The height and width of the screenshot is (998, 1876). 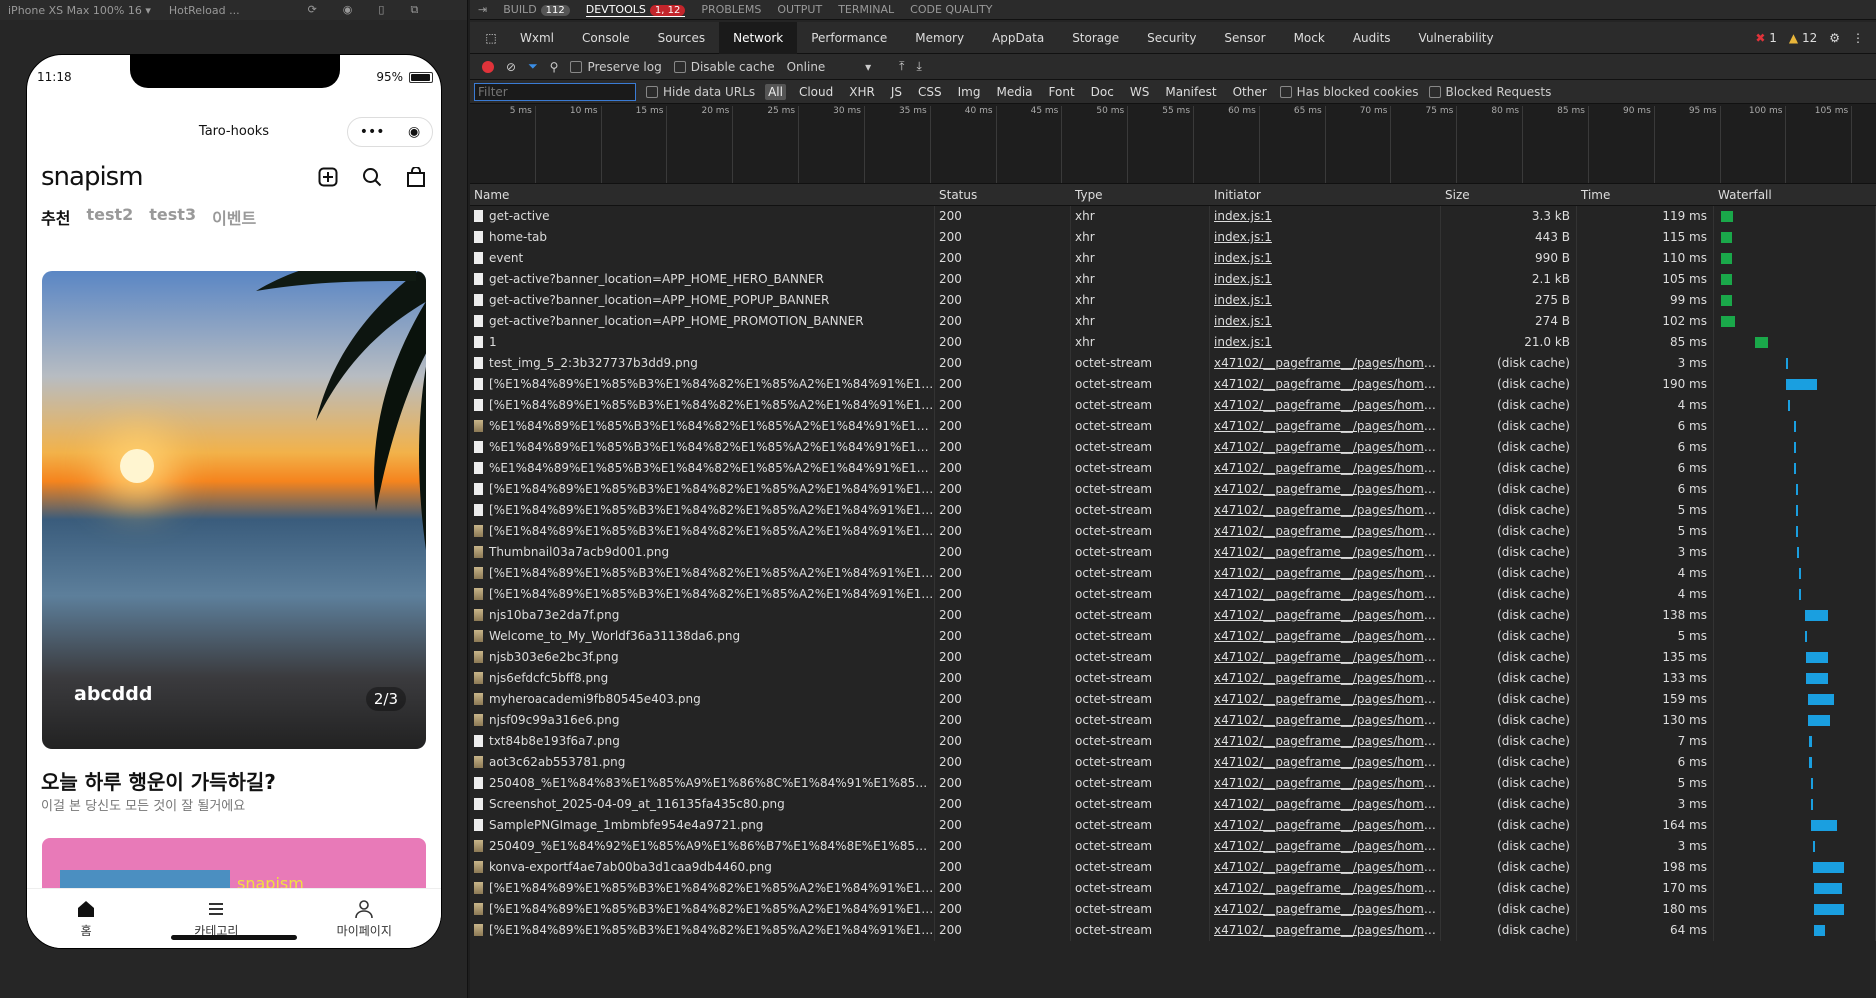 I want to click on filter-type-font: Font, so click(x=1062, y=92).